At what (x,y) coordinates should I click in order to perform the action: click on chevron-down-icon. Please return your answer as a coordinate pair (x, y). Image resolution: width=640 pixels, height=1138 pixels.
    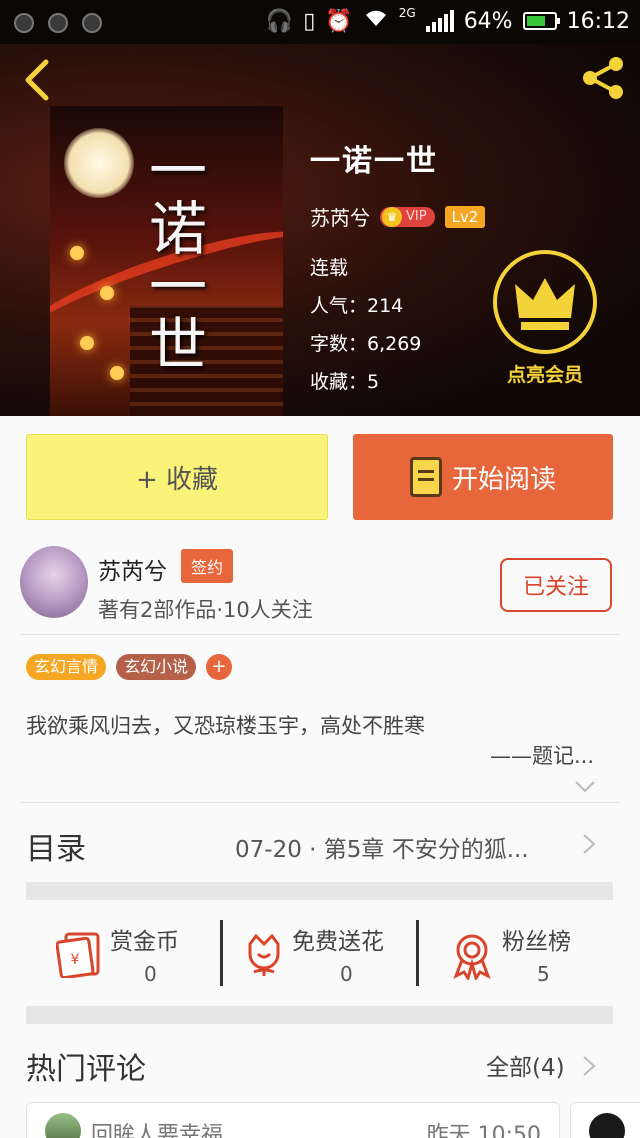
    Looking at the image, I should click on (585, 787).